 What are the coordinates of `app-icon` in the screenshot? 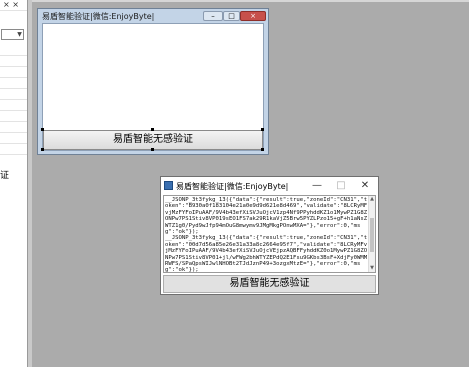 It's located at (168, 185).